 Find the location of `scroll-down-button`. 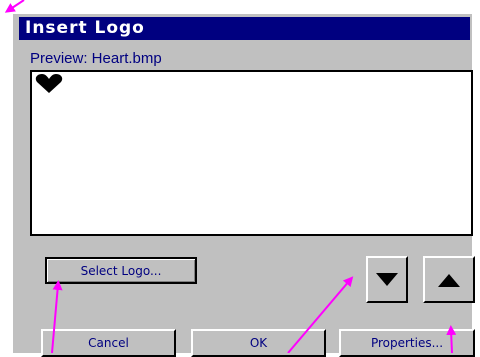

scroll-down-button is located at coordinates (387, 279).